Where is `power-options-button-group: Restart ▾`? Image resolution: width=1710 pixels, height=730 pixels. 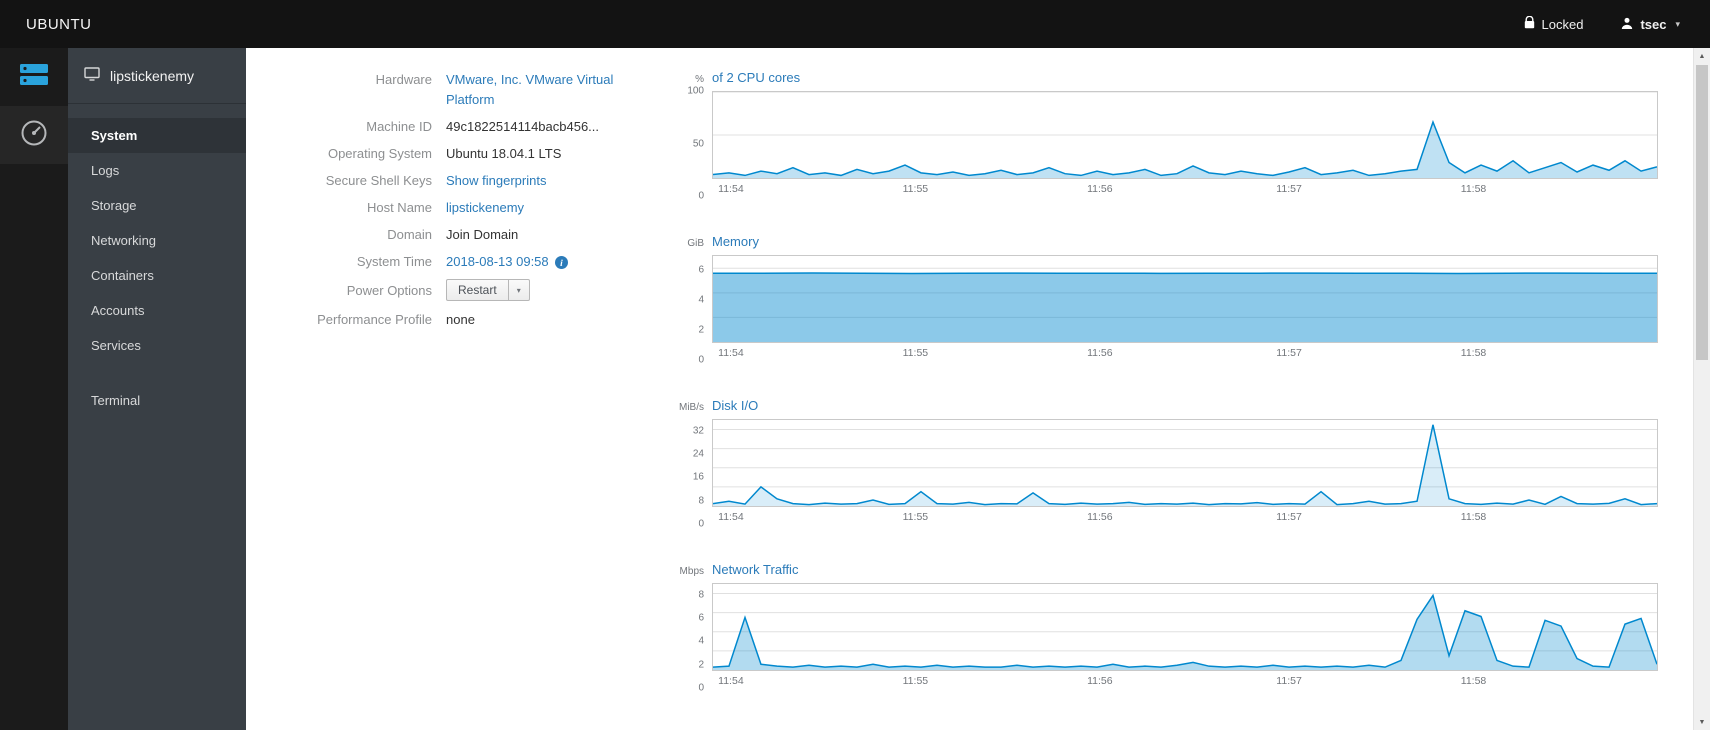 power-options-button-group: Restart ▾ is located at coordinates (488, 290).